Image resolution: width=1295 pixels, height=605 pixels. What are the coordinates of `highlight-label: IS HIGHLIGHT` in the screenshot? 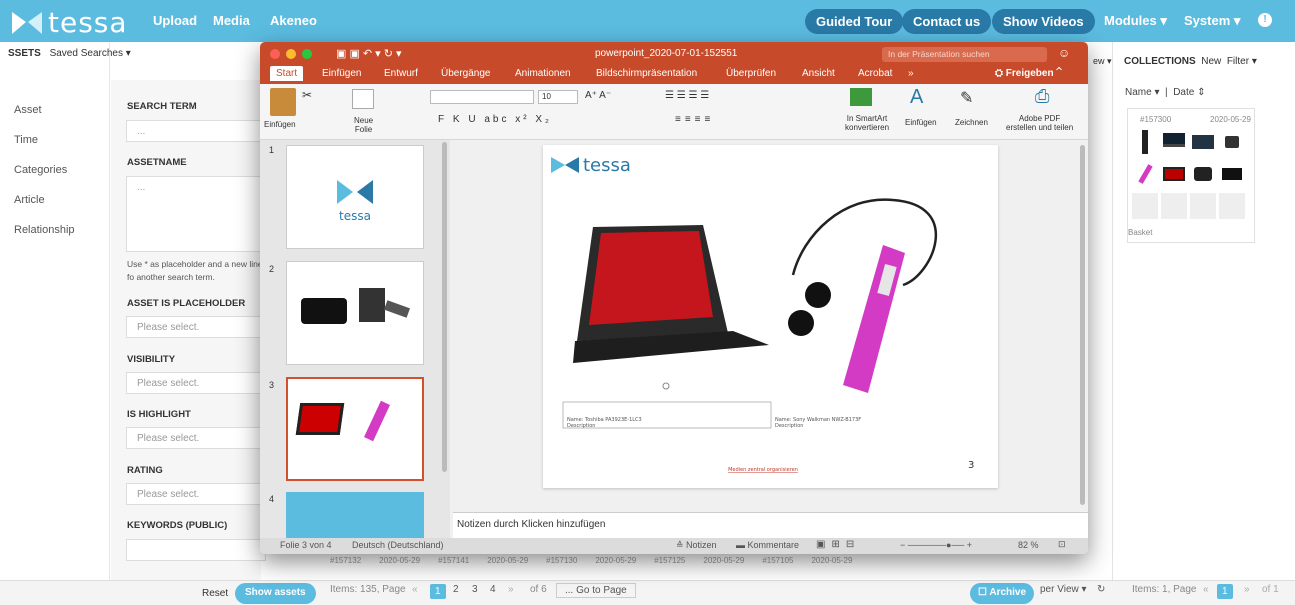 It's located at (159, 414).